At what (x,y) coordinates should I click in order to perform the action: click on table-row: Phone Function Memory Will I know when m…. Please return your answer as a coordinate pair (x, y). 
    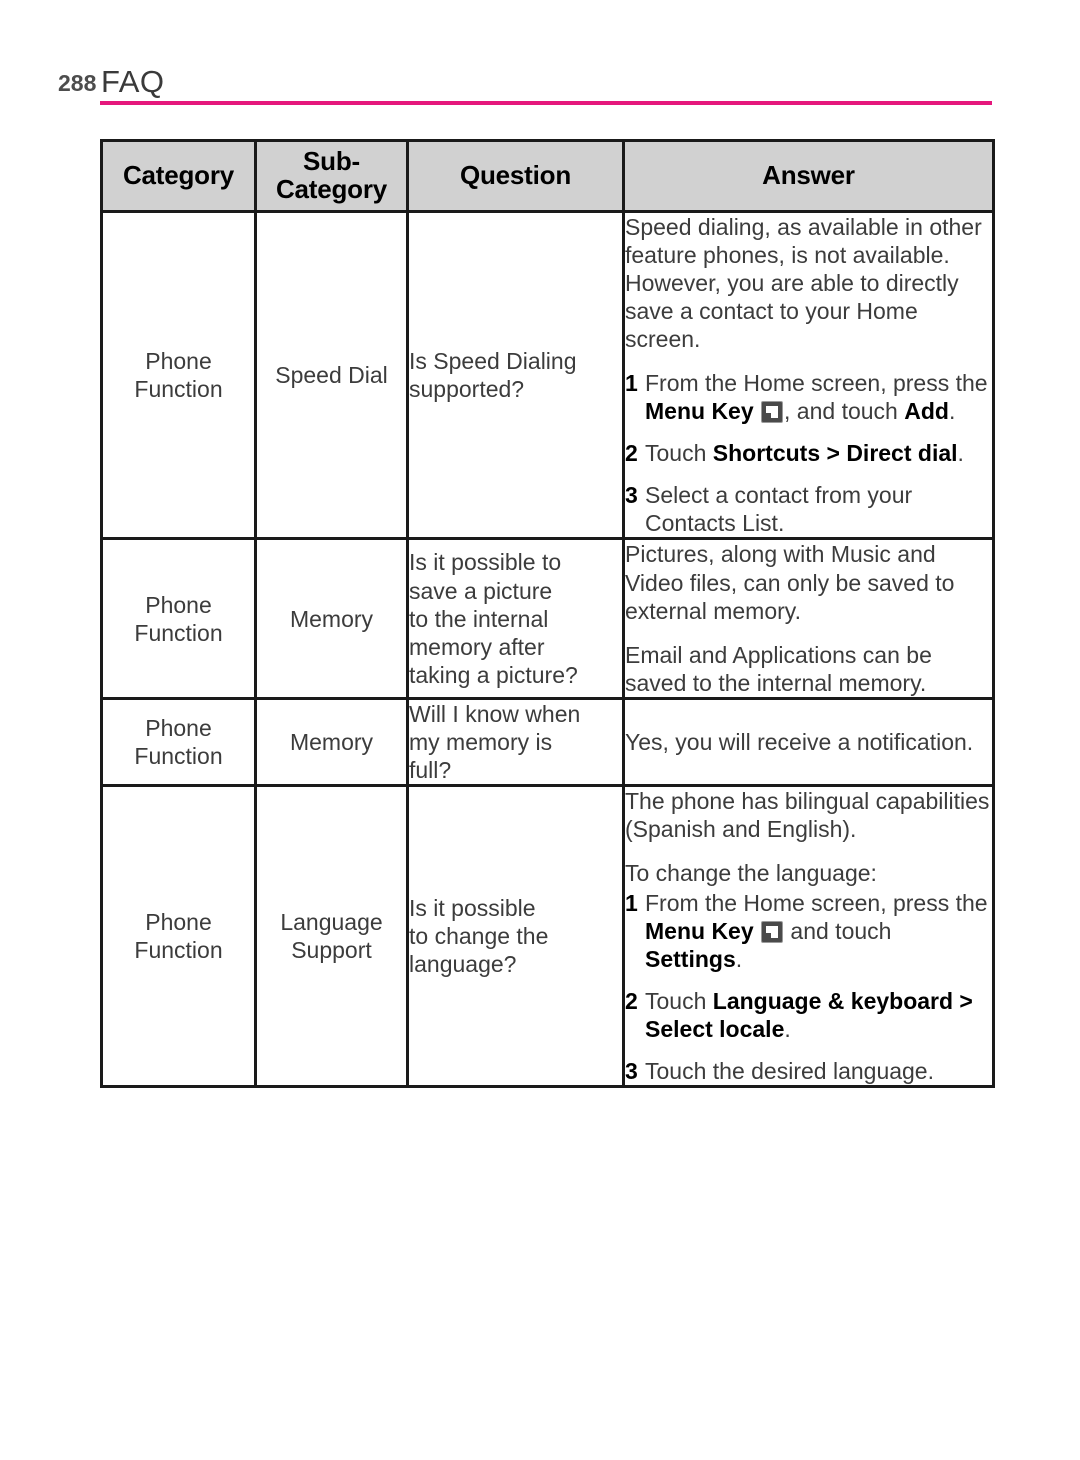
    Looking at the image, I should click on (547, 741).